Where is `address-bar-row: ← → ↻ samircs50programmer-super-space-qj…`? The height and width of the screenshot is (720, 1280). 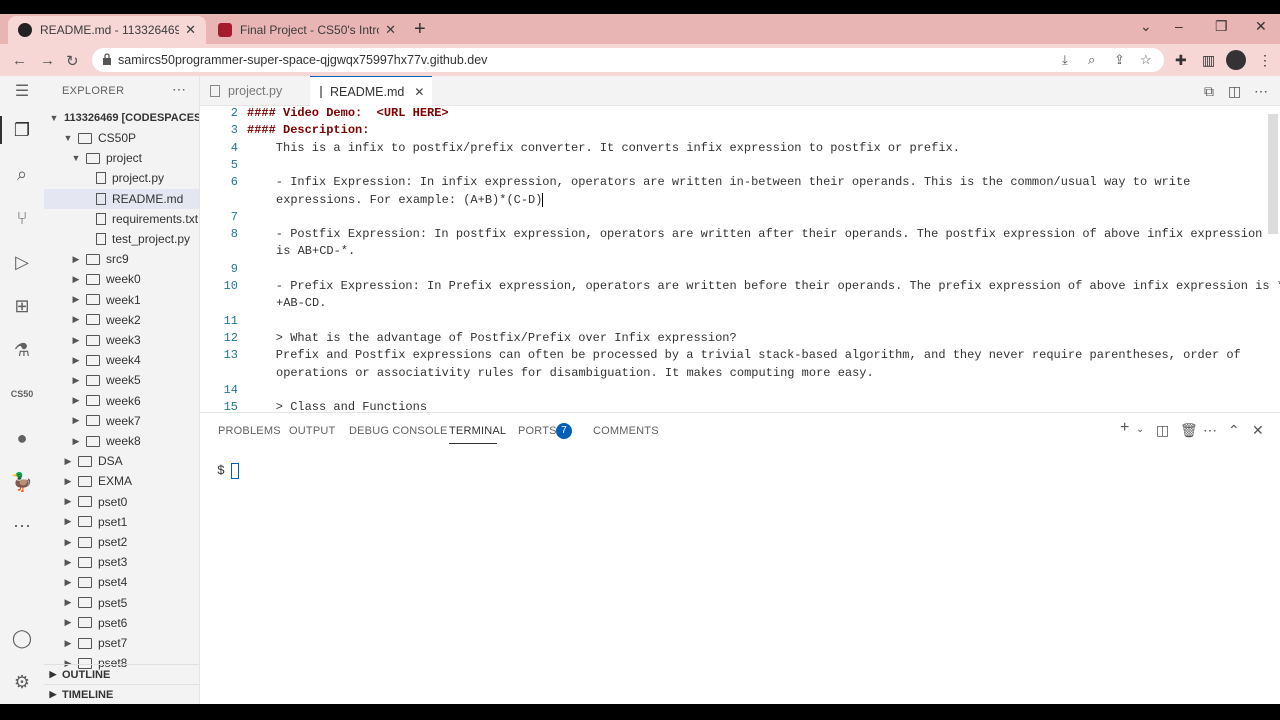
address-bar-row: ← → ↻ samircs50programmer-super-space-qj… is located at coordinates (640, 60).